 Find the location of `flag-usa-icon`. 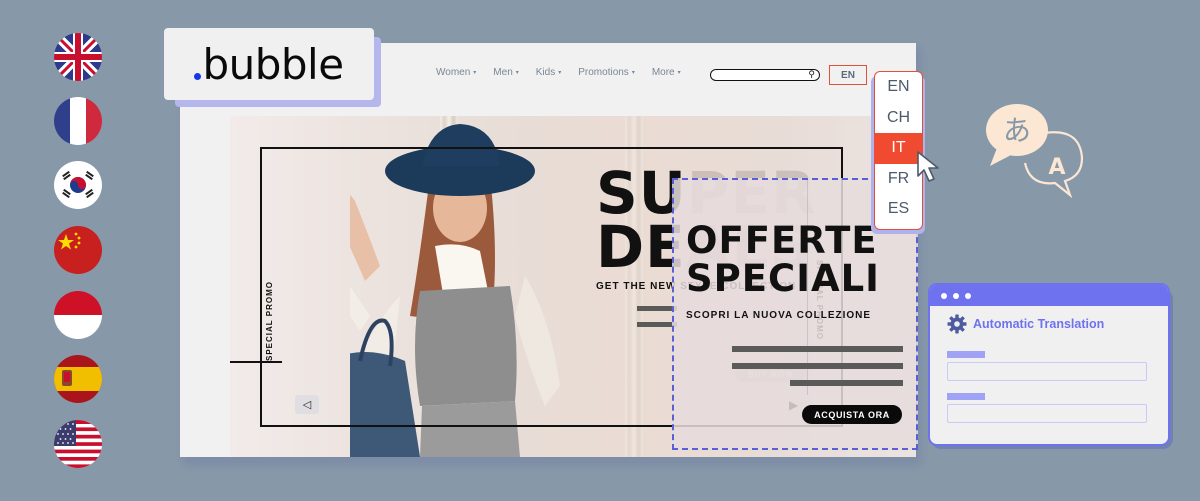

flag-usa-icon is located at coordinates (78, 444).